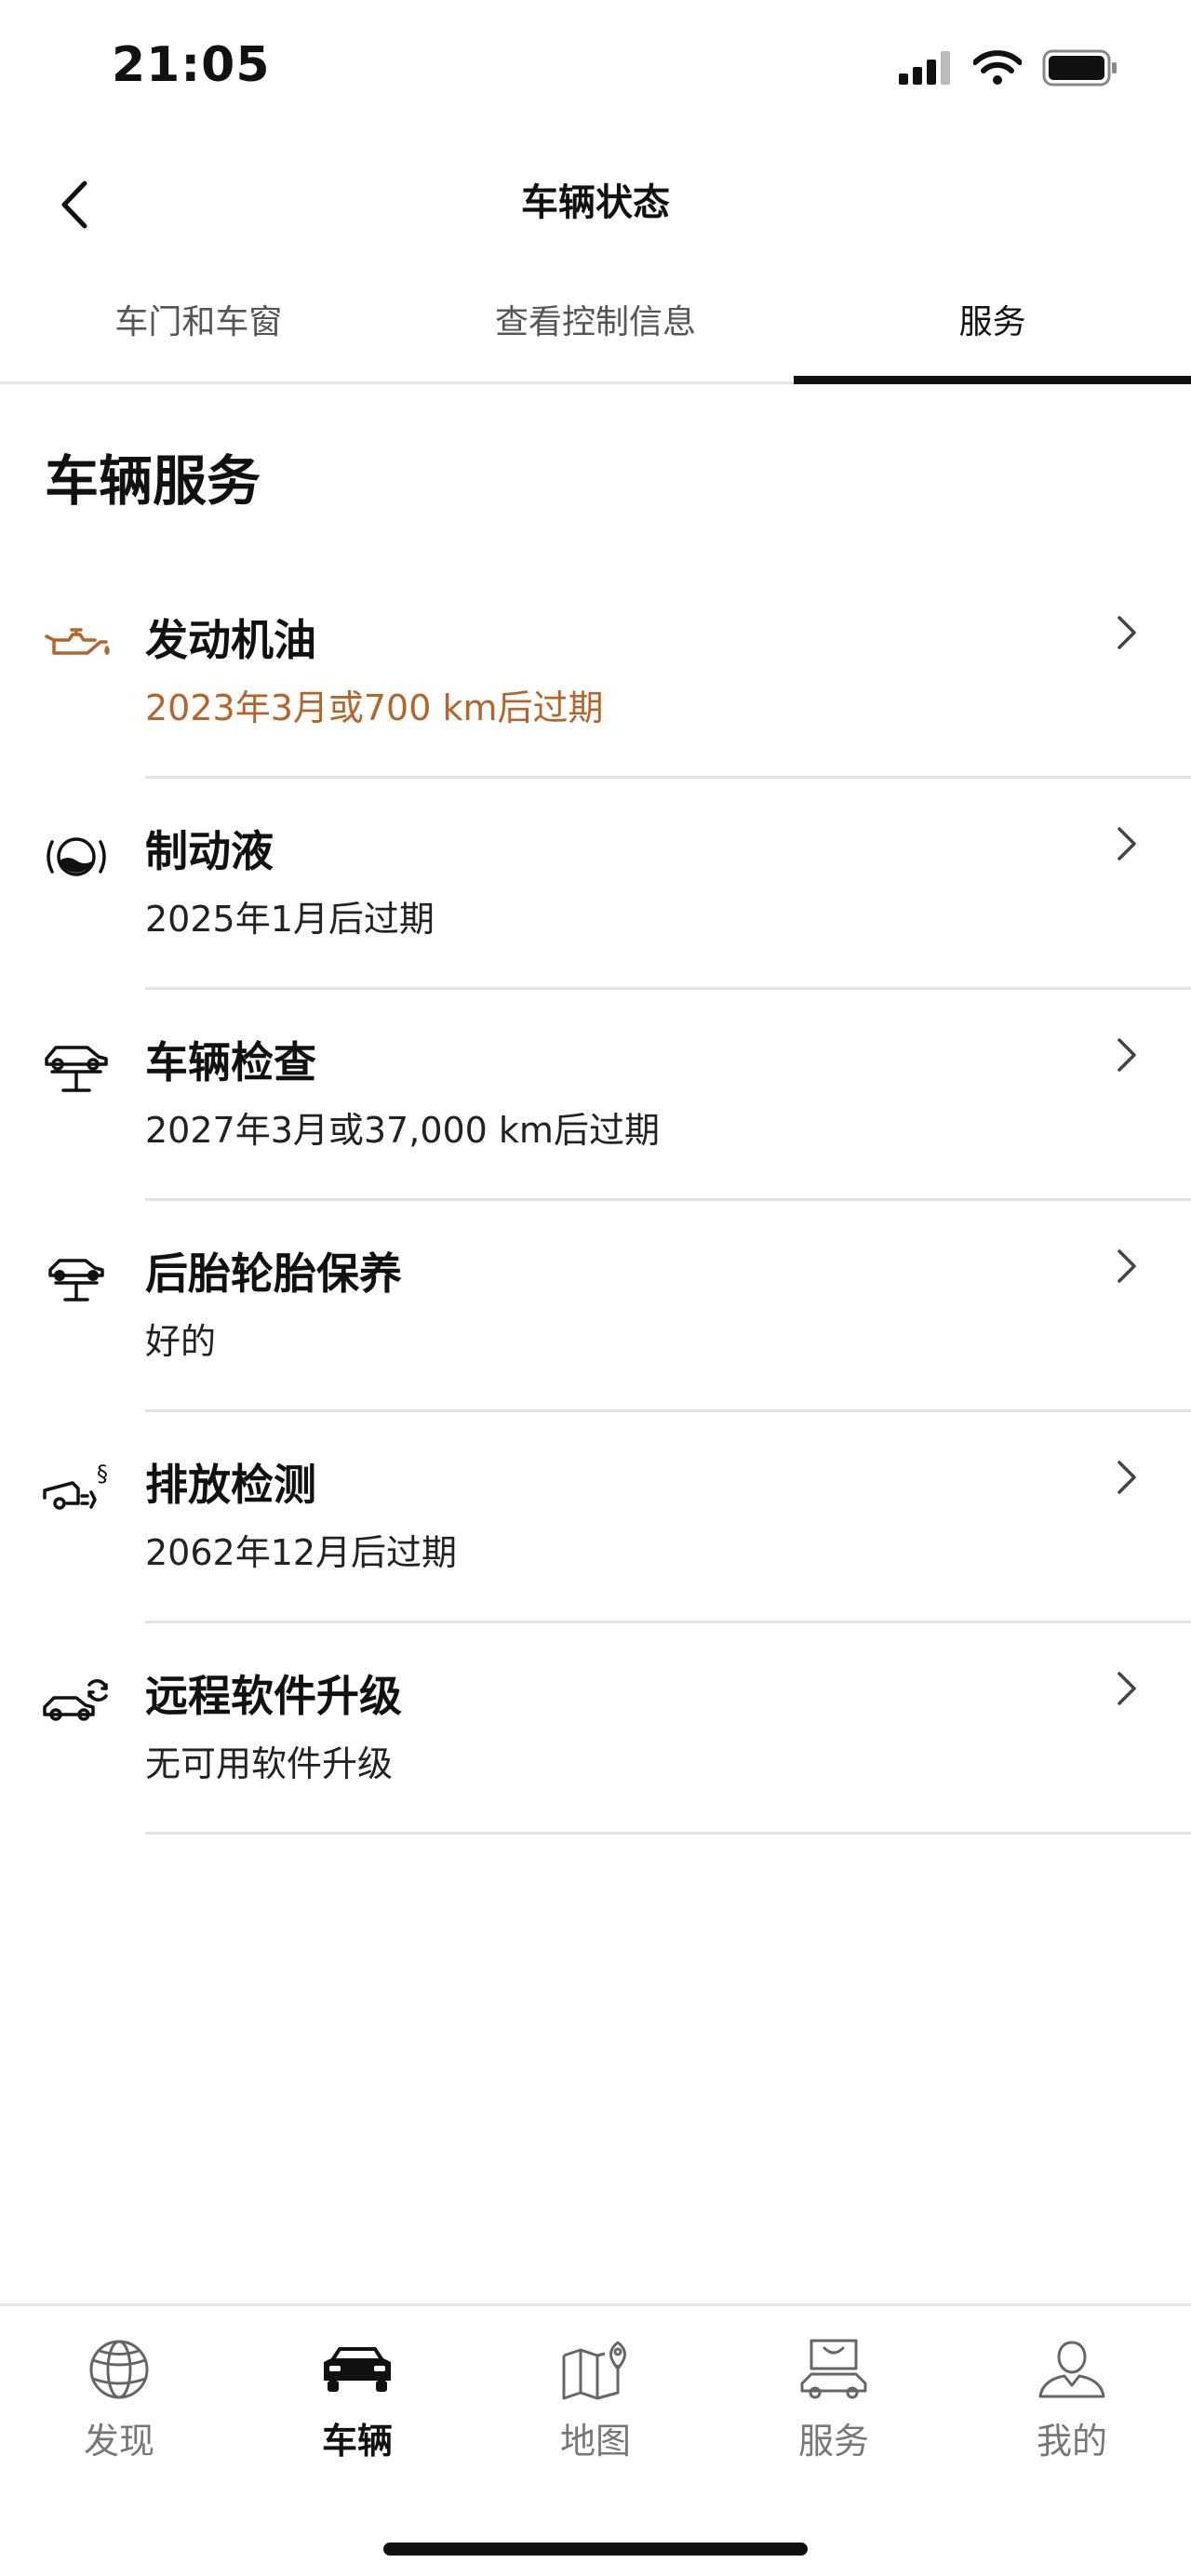 Image resolution: width=1191 pixels, height=2576 pixels. Describe the element at coordinates (595, 1306) in the screenshot. I see `service-item-rear-tire: 后胎轮胎保养 好的` at that location.